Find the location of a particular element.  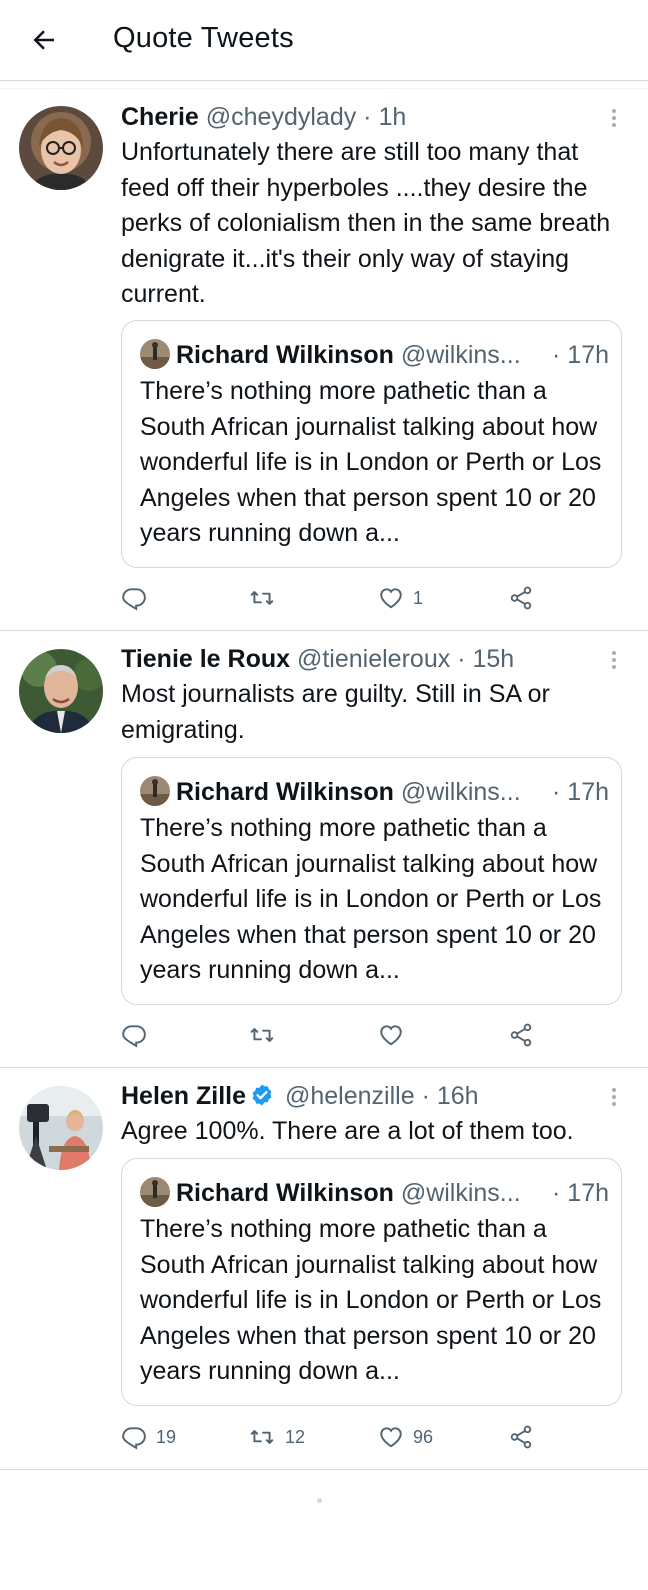

header-divider is located at coordinates (324, 80).